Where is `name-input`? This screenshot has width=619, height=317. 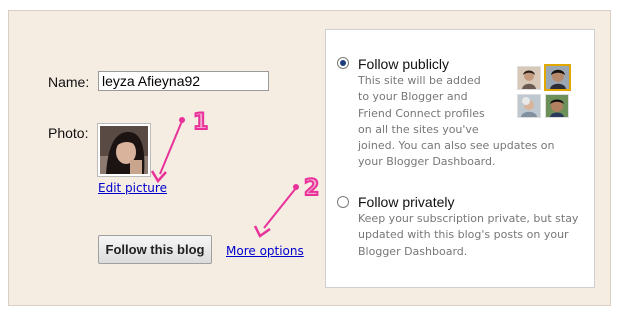
name-input is located at coordinates (183, 81).